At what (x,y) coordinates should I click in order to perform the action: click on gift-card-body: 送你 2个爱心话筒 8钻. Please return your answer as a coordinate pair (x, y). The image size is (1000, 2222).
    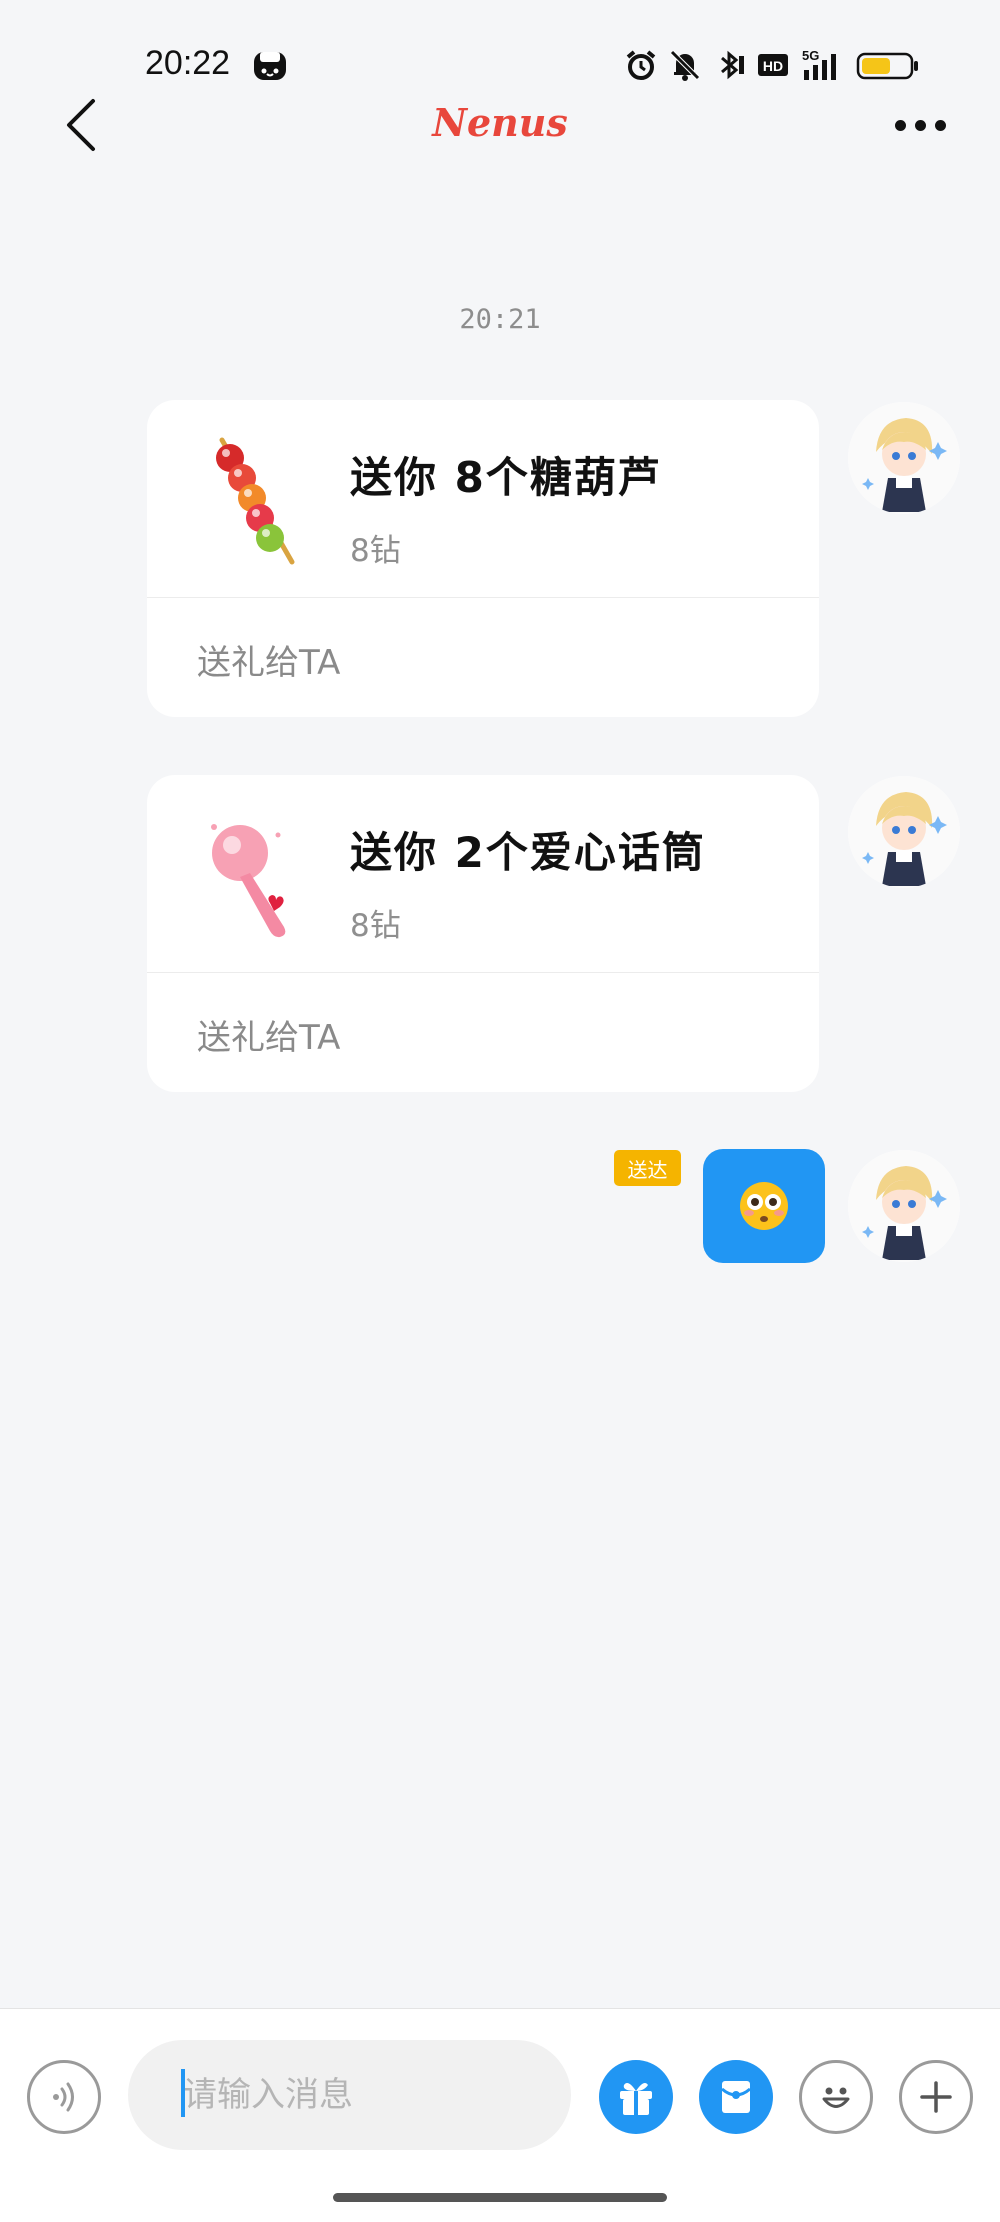
    Looking at the image, I should click on (483, 874).